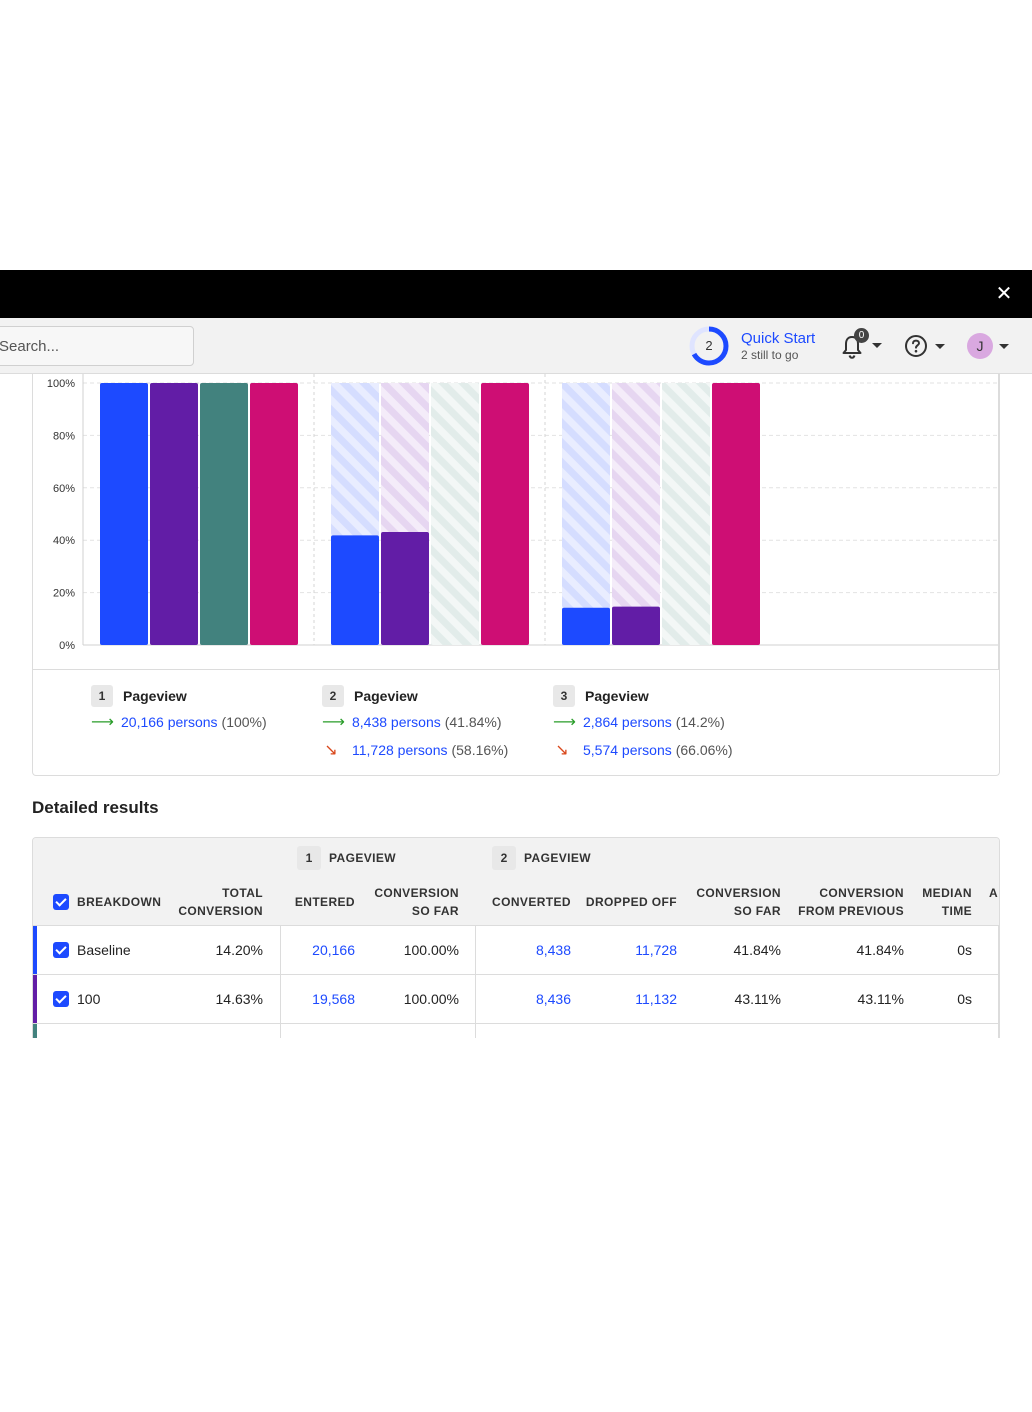  What do you see at coordinates (516, 294) in the screenshot?
I see `notice-bar: ✕` at bounding box center [516, 294].